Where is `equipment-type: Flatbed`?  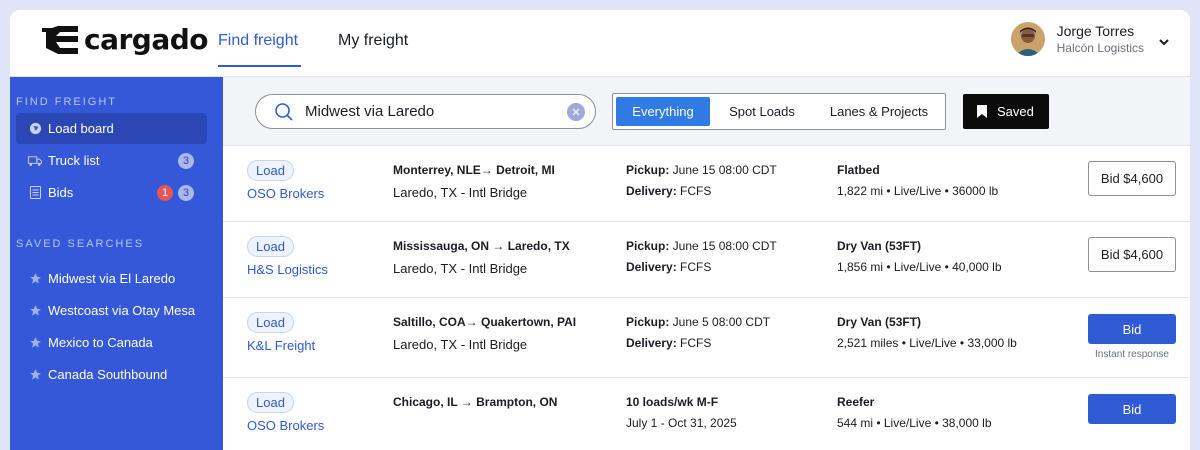
equipment-type: Flatbed is located at coordinates (858, 170).